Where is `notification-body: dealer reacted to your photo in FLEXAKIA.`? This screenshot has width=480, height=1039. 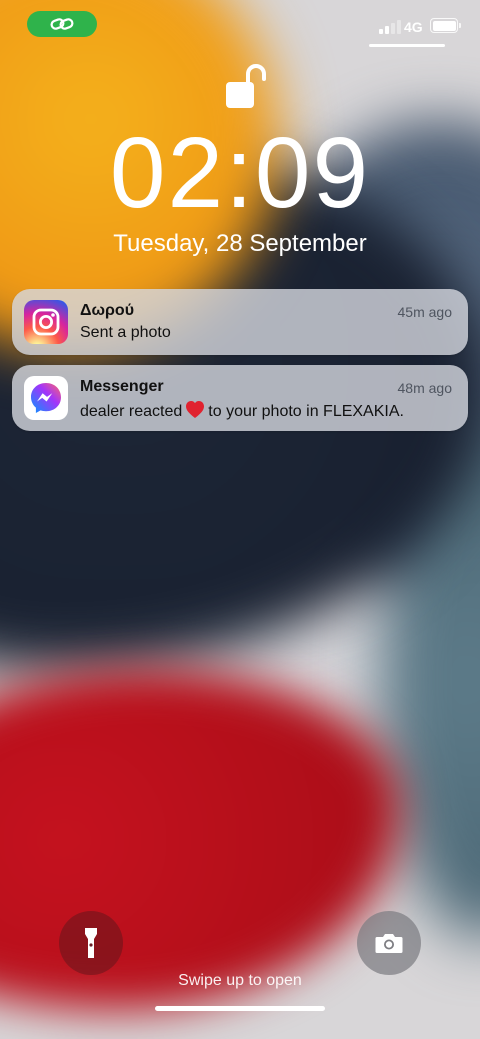 notification-body: dealer reacted to your photo in FLEXAKIA. is located at coordinates (242, 410).